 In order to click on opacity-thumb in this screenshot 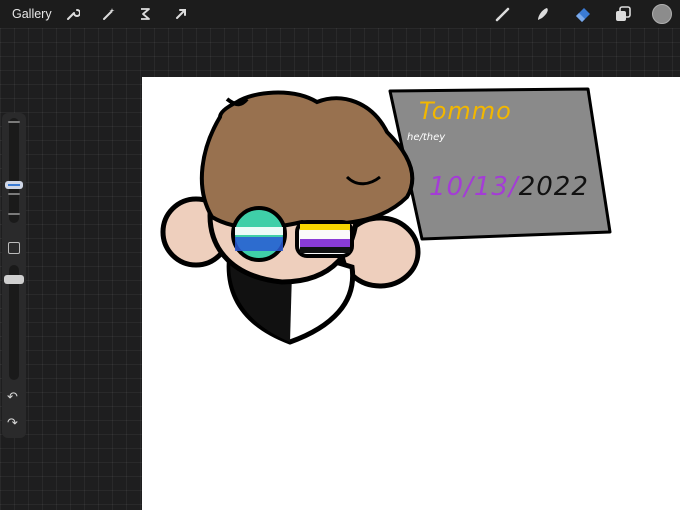, I will do `click(14, 279)`.